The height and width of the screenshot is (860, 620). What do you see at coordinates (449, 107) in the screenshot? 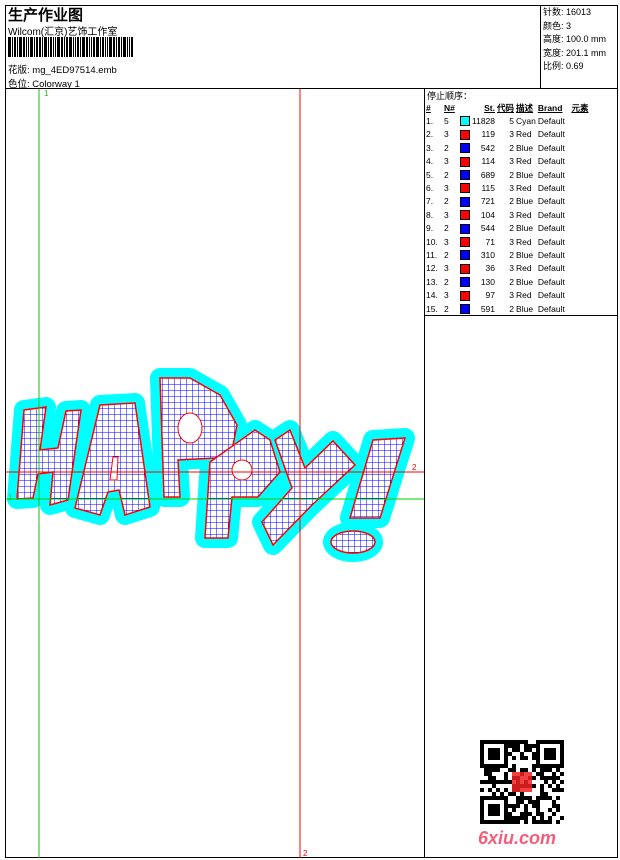
I see `column-header: N#` at bounding box center [449, 107].